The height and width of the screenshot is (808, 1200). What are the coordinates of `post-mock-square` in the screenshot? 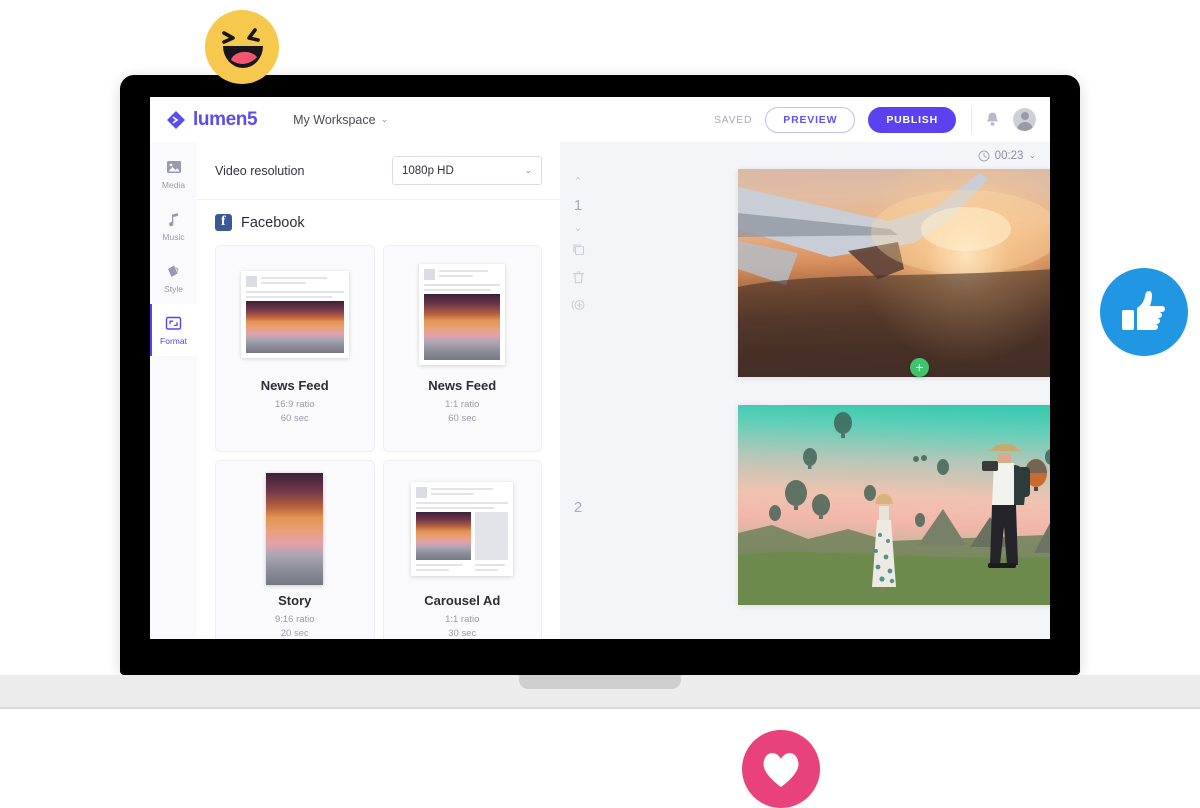 It's located at (462, 314).